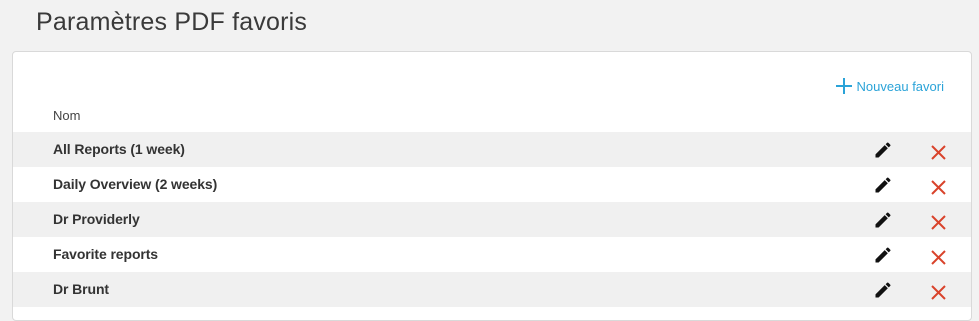  I want to click on column-header-name: Nom, so click(67, 115).